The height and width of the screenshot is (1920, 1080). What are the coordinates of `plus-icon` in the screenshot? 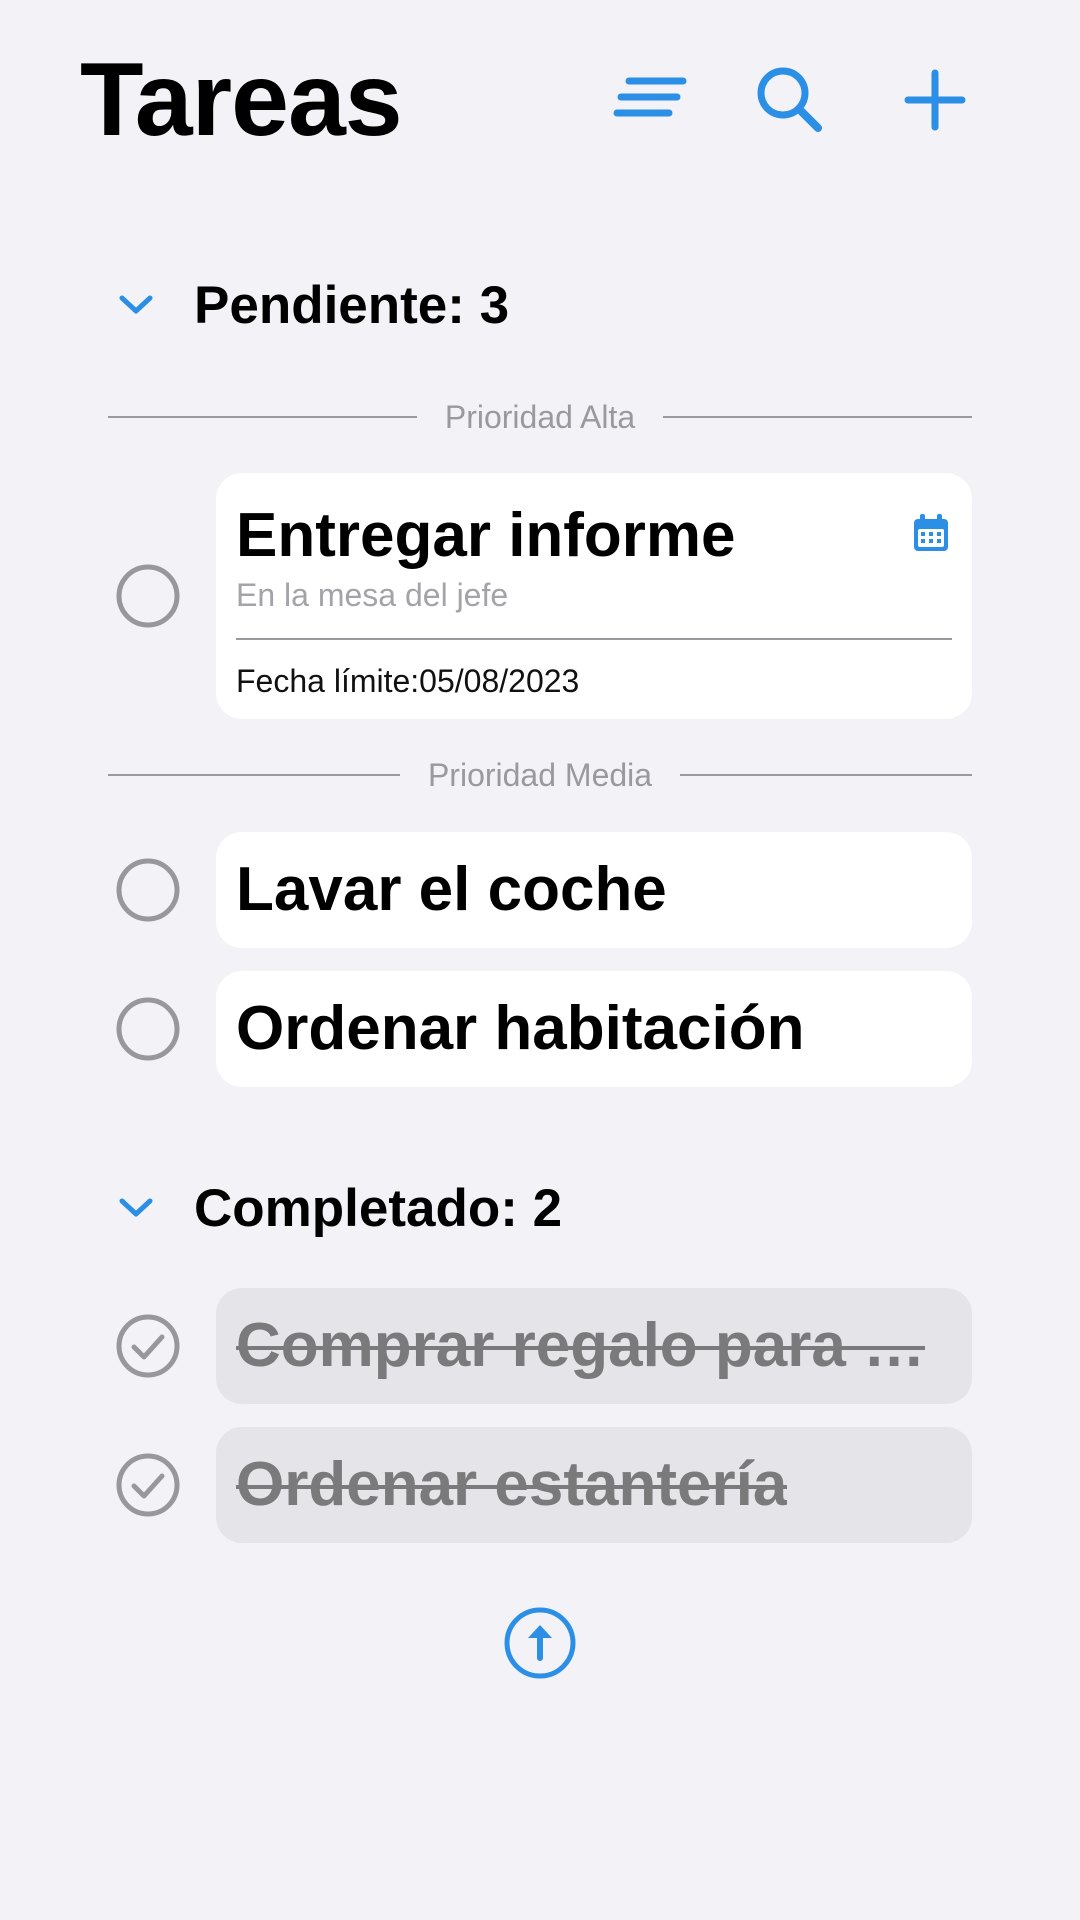 It's located at (935, 100).